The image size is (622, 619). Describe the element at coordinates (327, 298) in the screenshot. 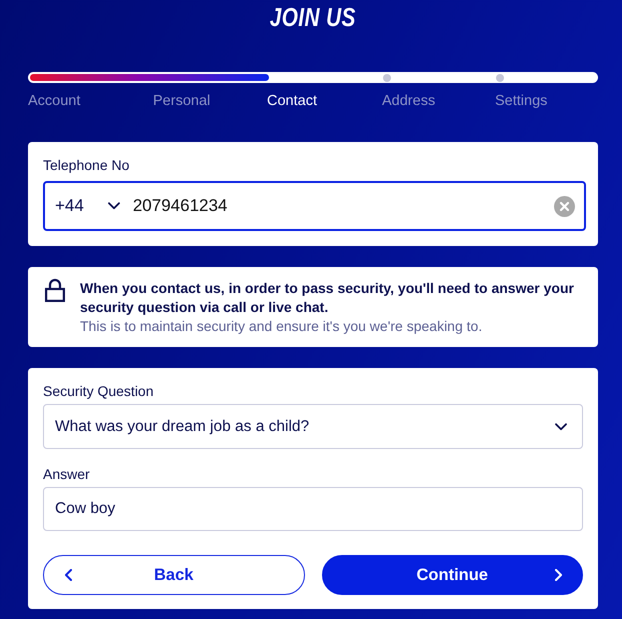

I see `notice-heading: When you contact us, in order to pass security, you'll need to answer your security question via call or live chat.` at that location.